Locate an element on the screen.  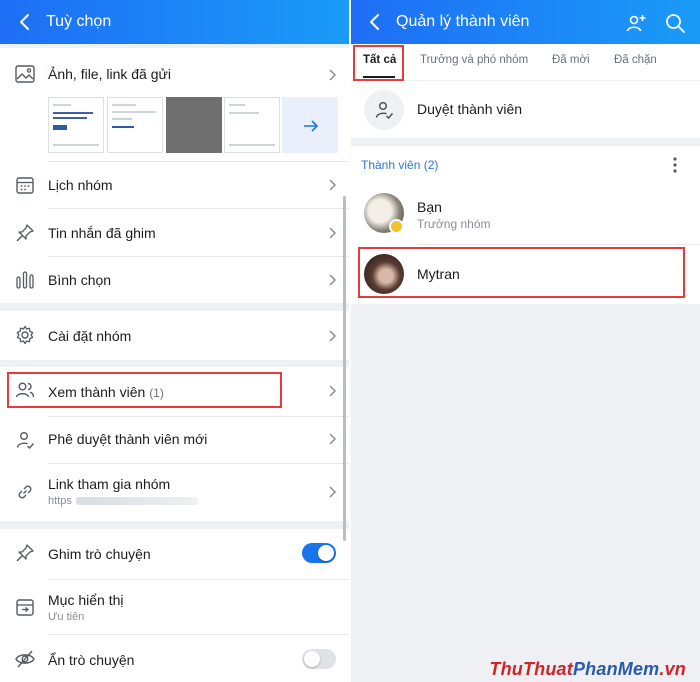
search-icon is located at coordinates (675, 23).